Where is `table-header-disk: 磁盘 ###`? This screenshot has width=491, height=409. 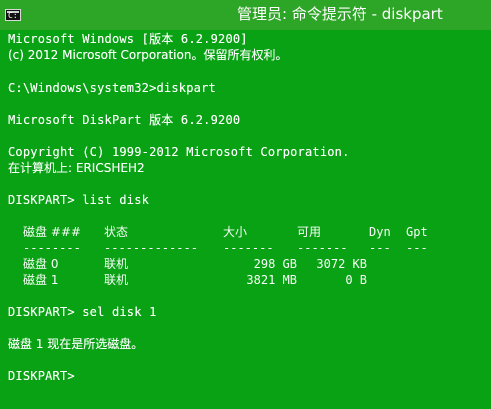
table-header-disk: 磁盘 ### is located at coordinates (52, 232).